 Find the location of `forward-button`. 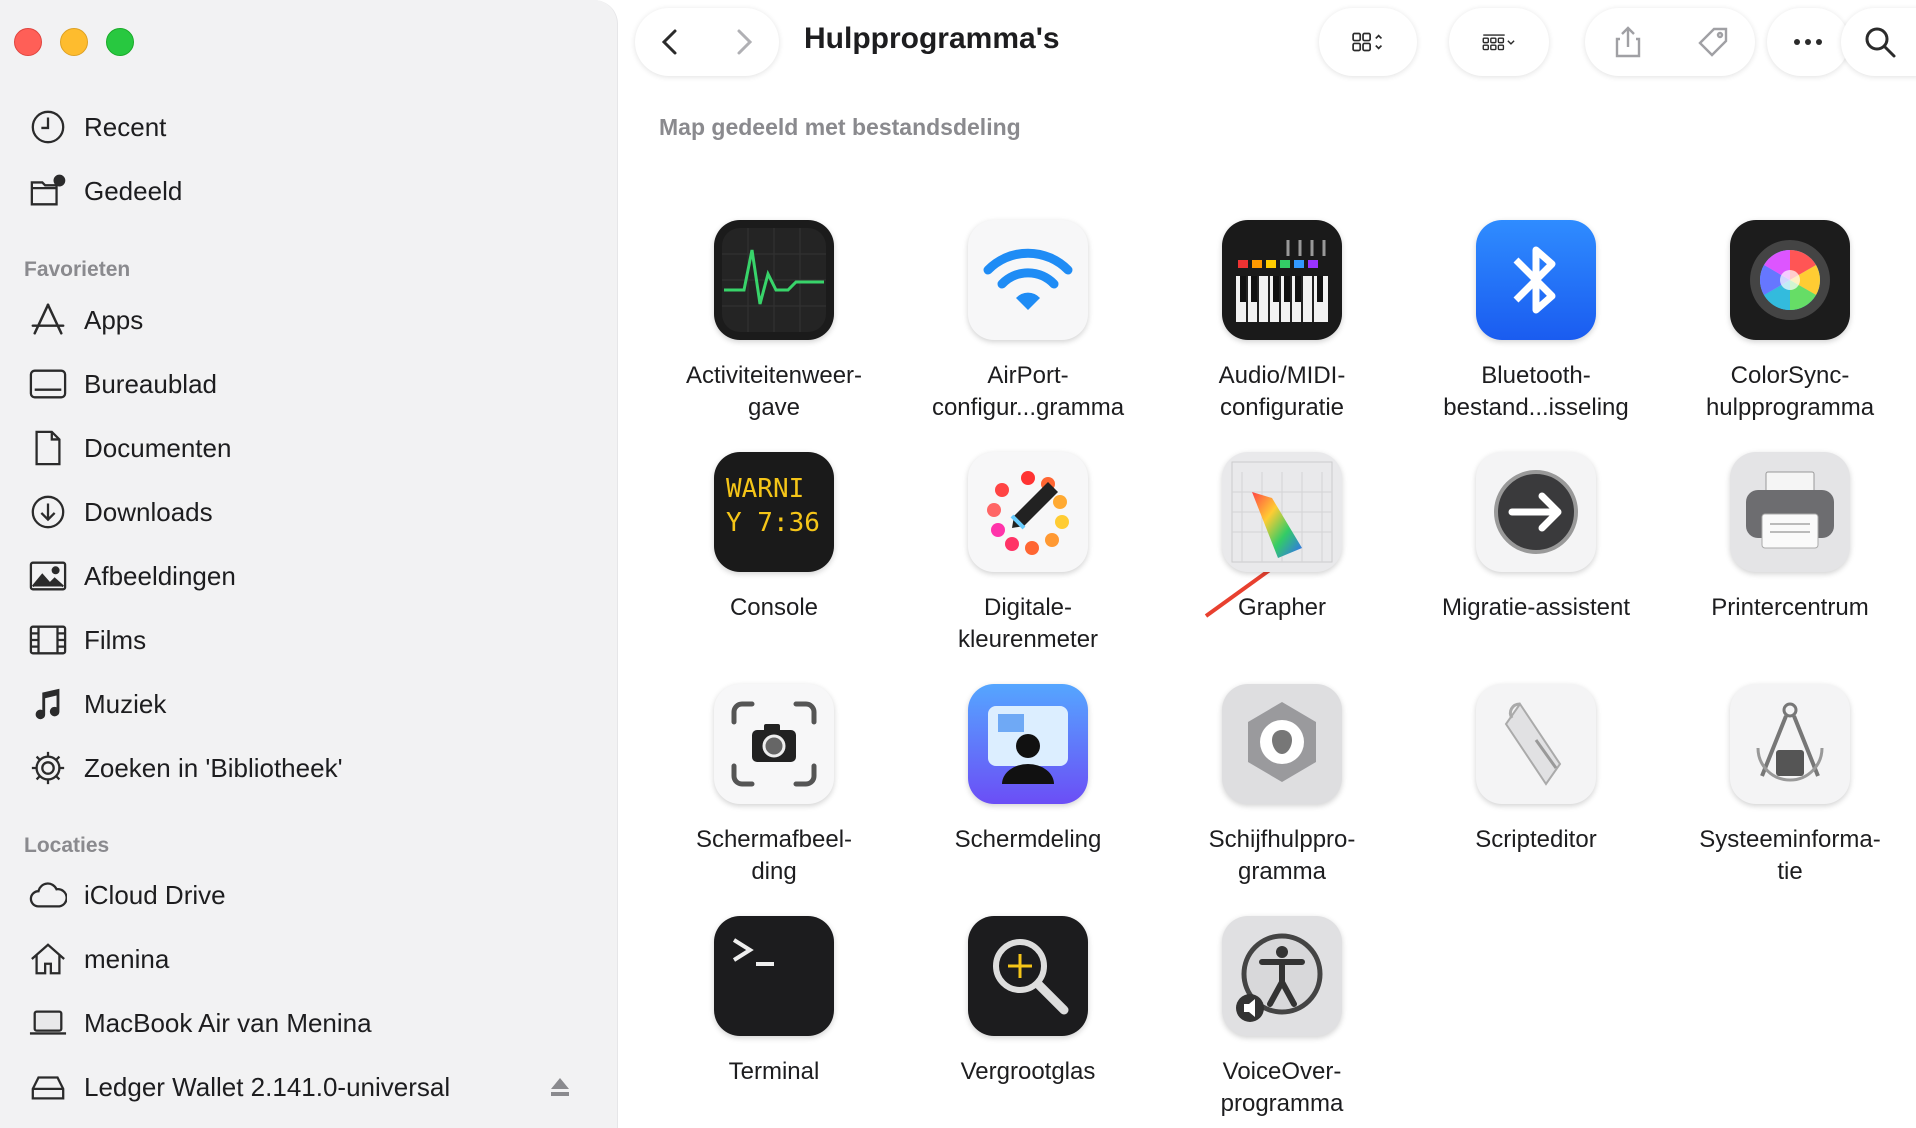

forward-button is located at coordinates (743, 42).